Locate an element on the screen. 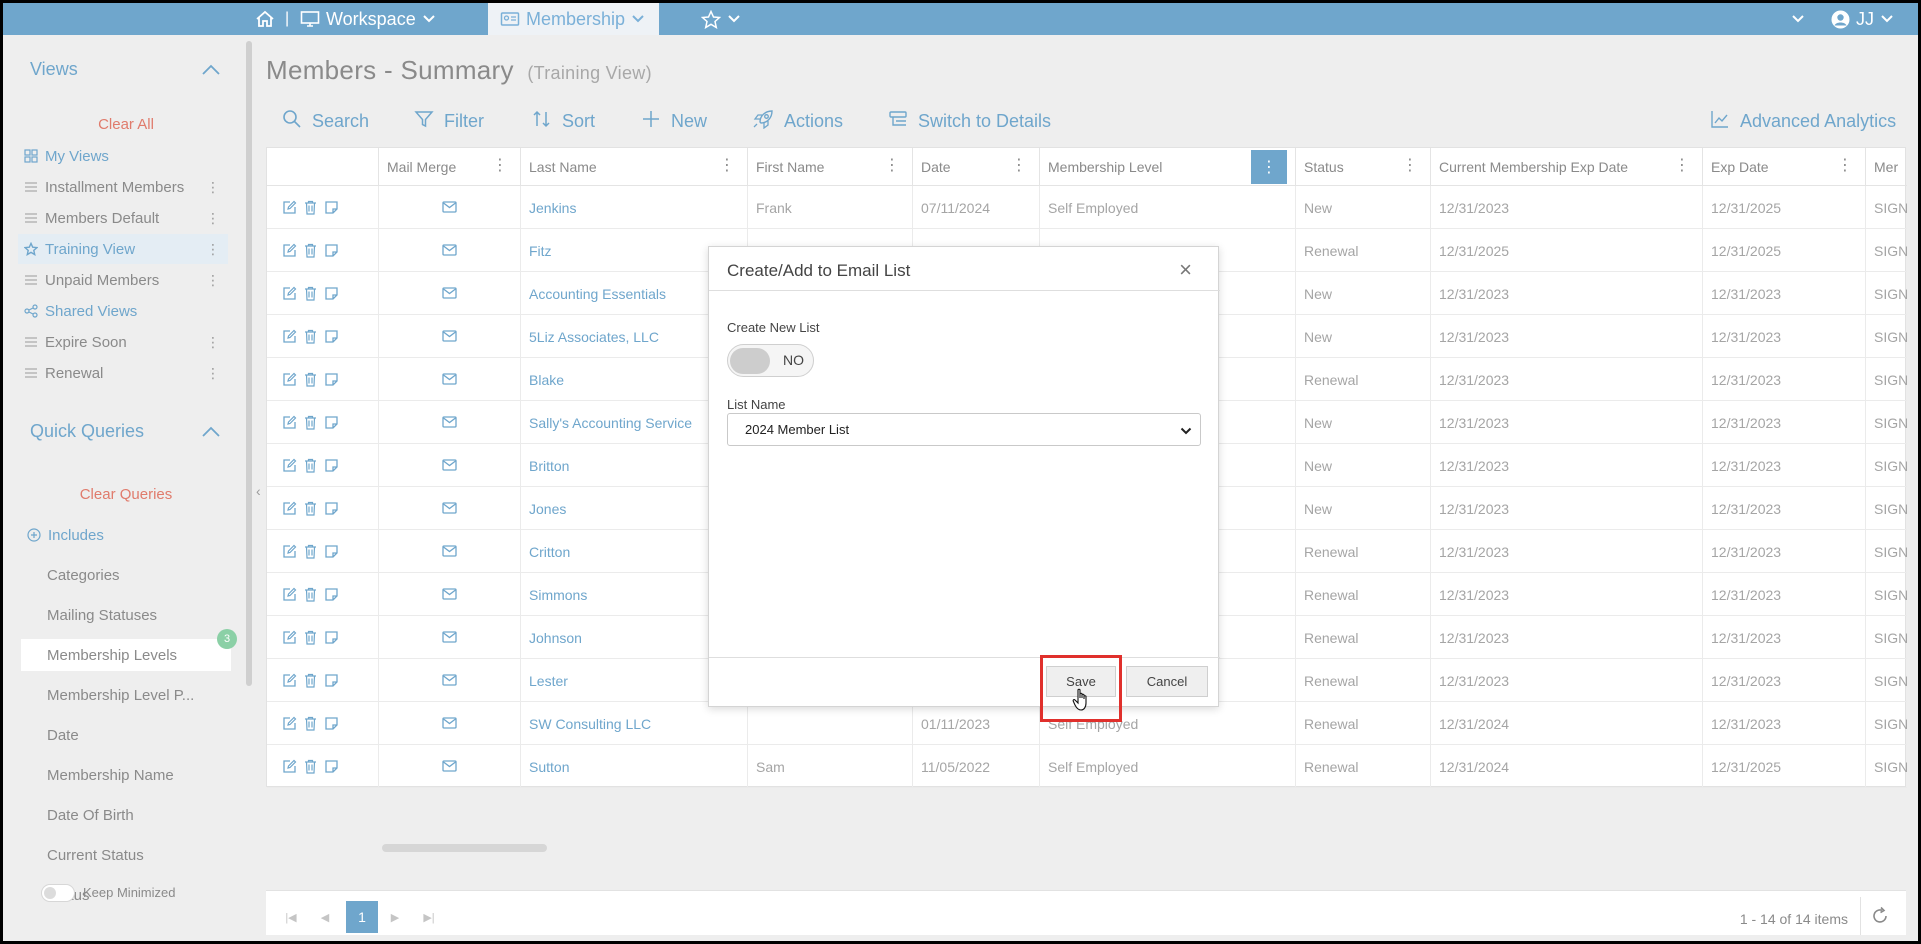 The image size is (1921, 944). views-heading: Views is located at coordinates (54, 69).